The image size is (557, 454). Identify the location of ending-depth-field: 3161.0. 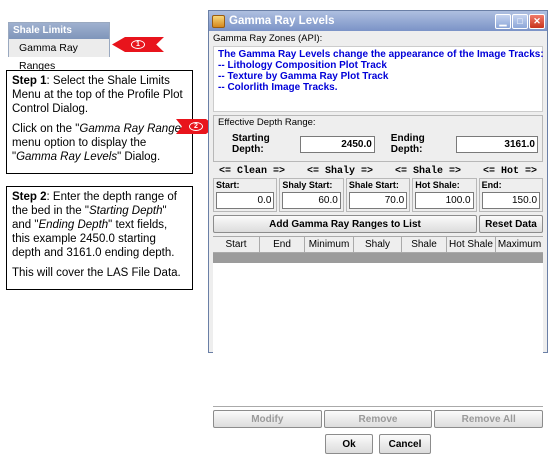
(496, 144).